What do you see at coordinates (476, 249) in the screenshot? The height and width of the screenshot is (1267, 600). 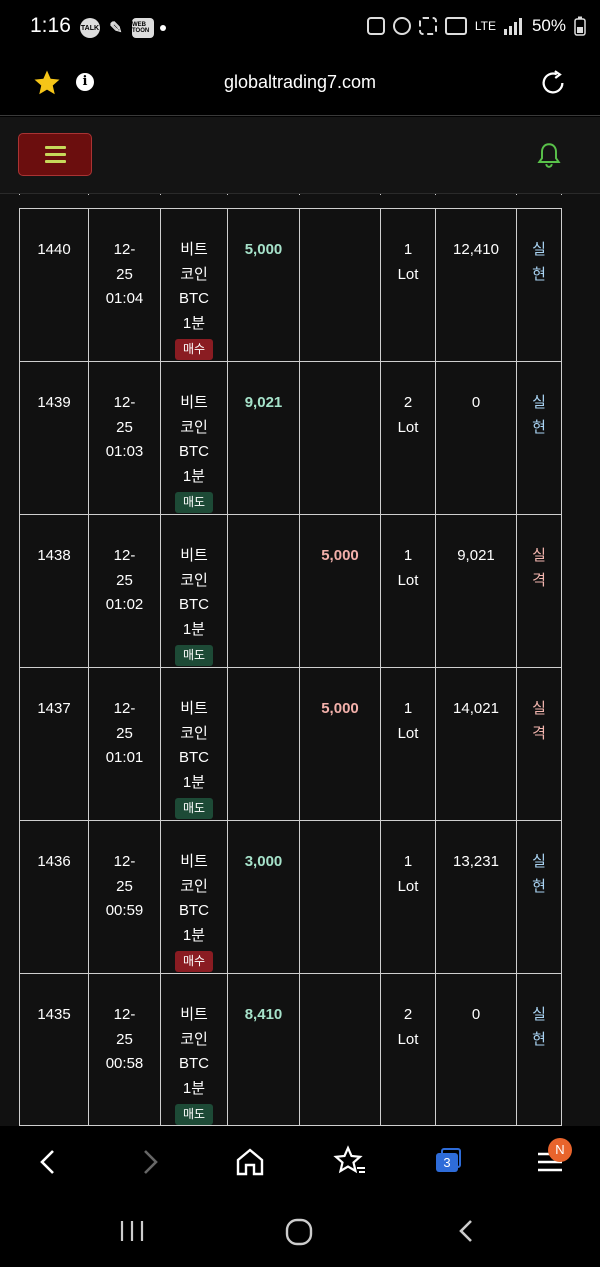 I see `trade-balance: 12,410` at bounding box center [476, 249].